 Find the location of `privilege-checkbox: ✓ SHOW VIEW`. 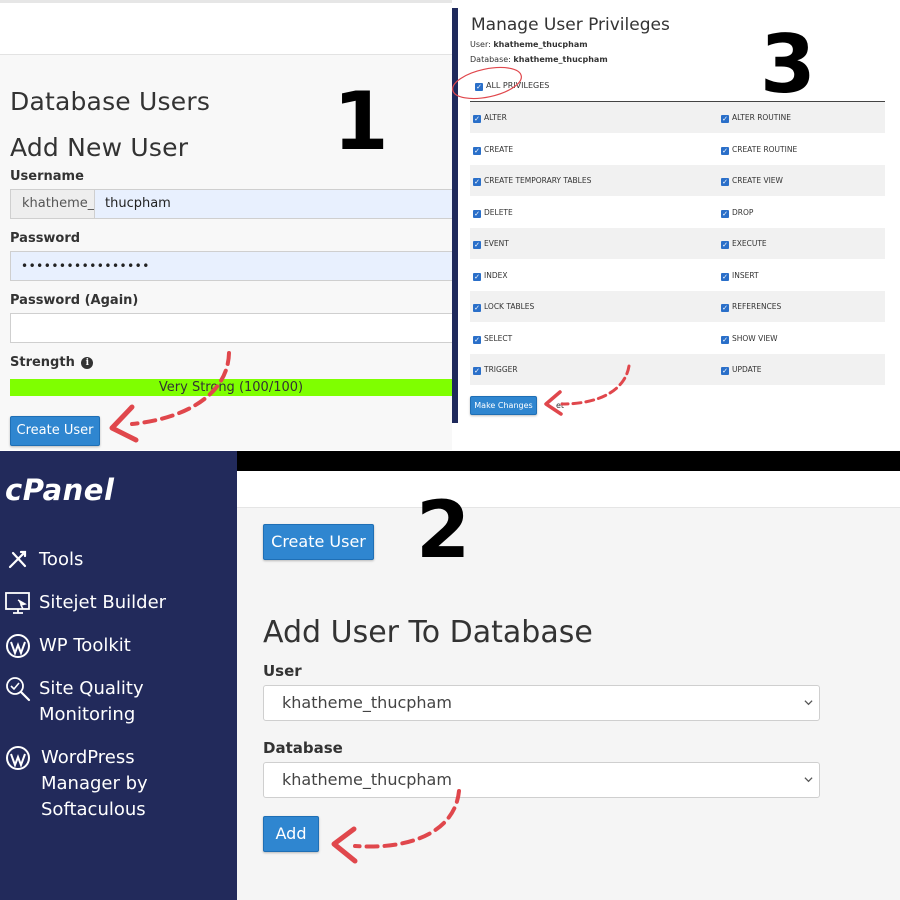

privilege-checkbox: ✓ SHOW VIEW is located at coordinates (749, 339).